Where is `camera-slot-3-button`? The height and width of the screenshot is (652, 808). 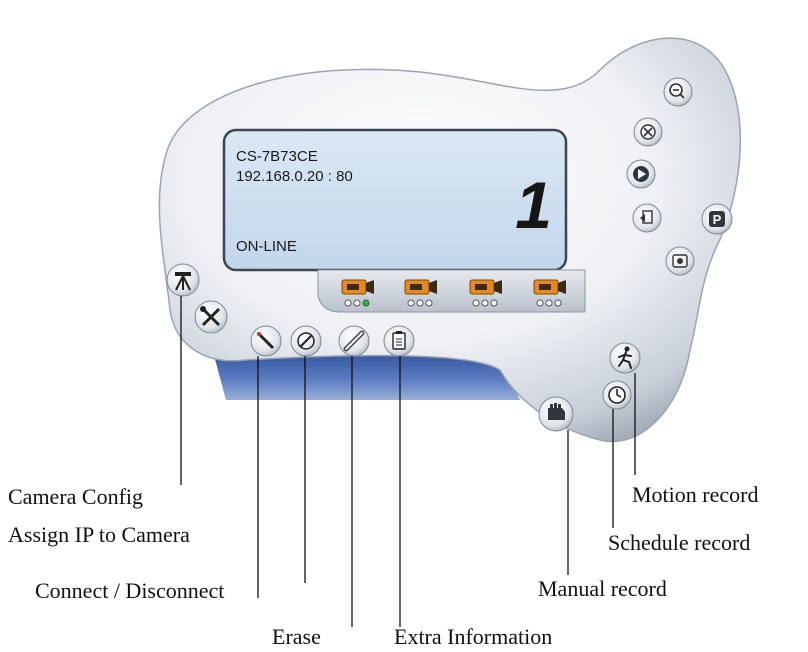 camera-slot-3-button is located at coordinates (486, 292).